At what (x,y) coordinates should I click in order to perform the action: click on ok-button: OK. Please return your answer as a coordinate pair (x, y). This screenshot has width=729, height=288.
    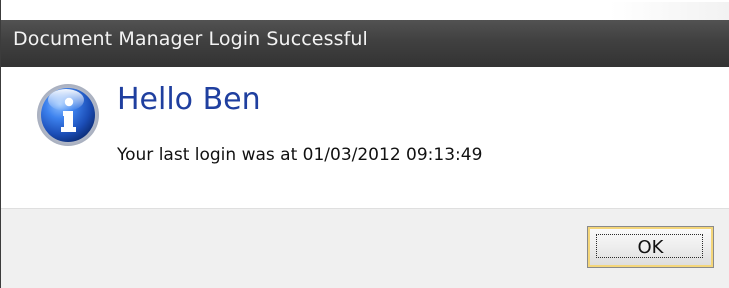
    Looking at the image, I should click on (650, 247).